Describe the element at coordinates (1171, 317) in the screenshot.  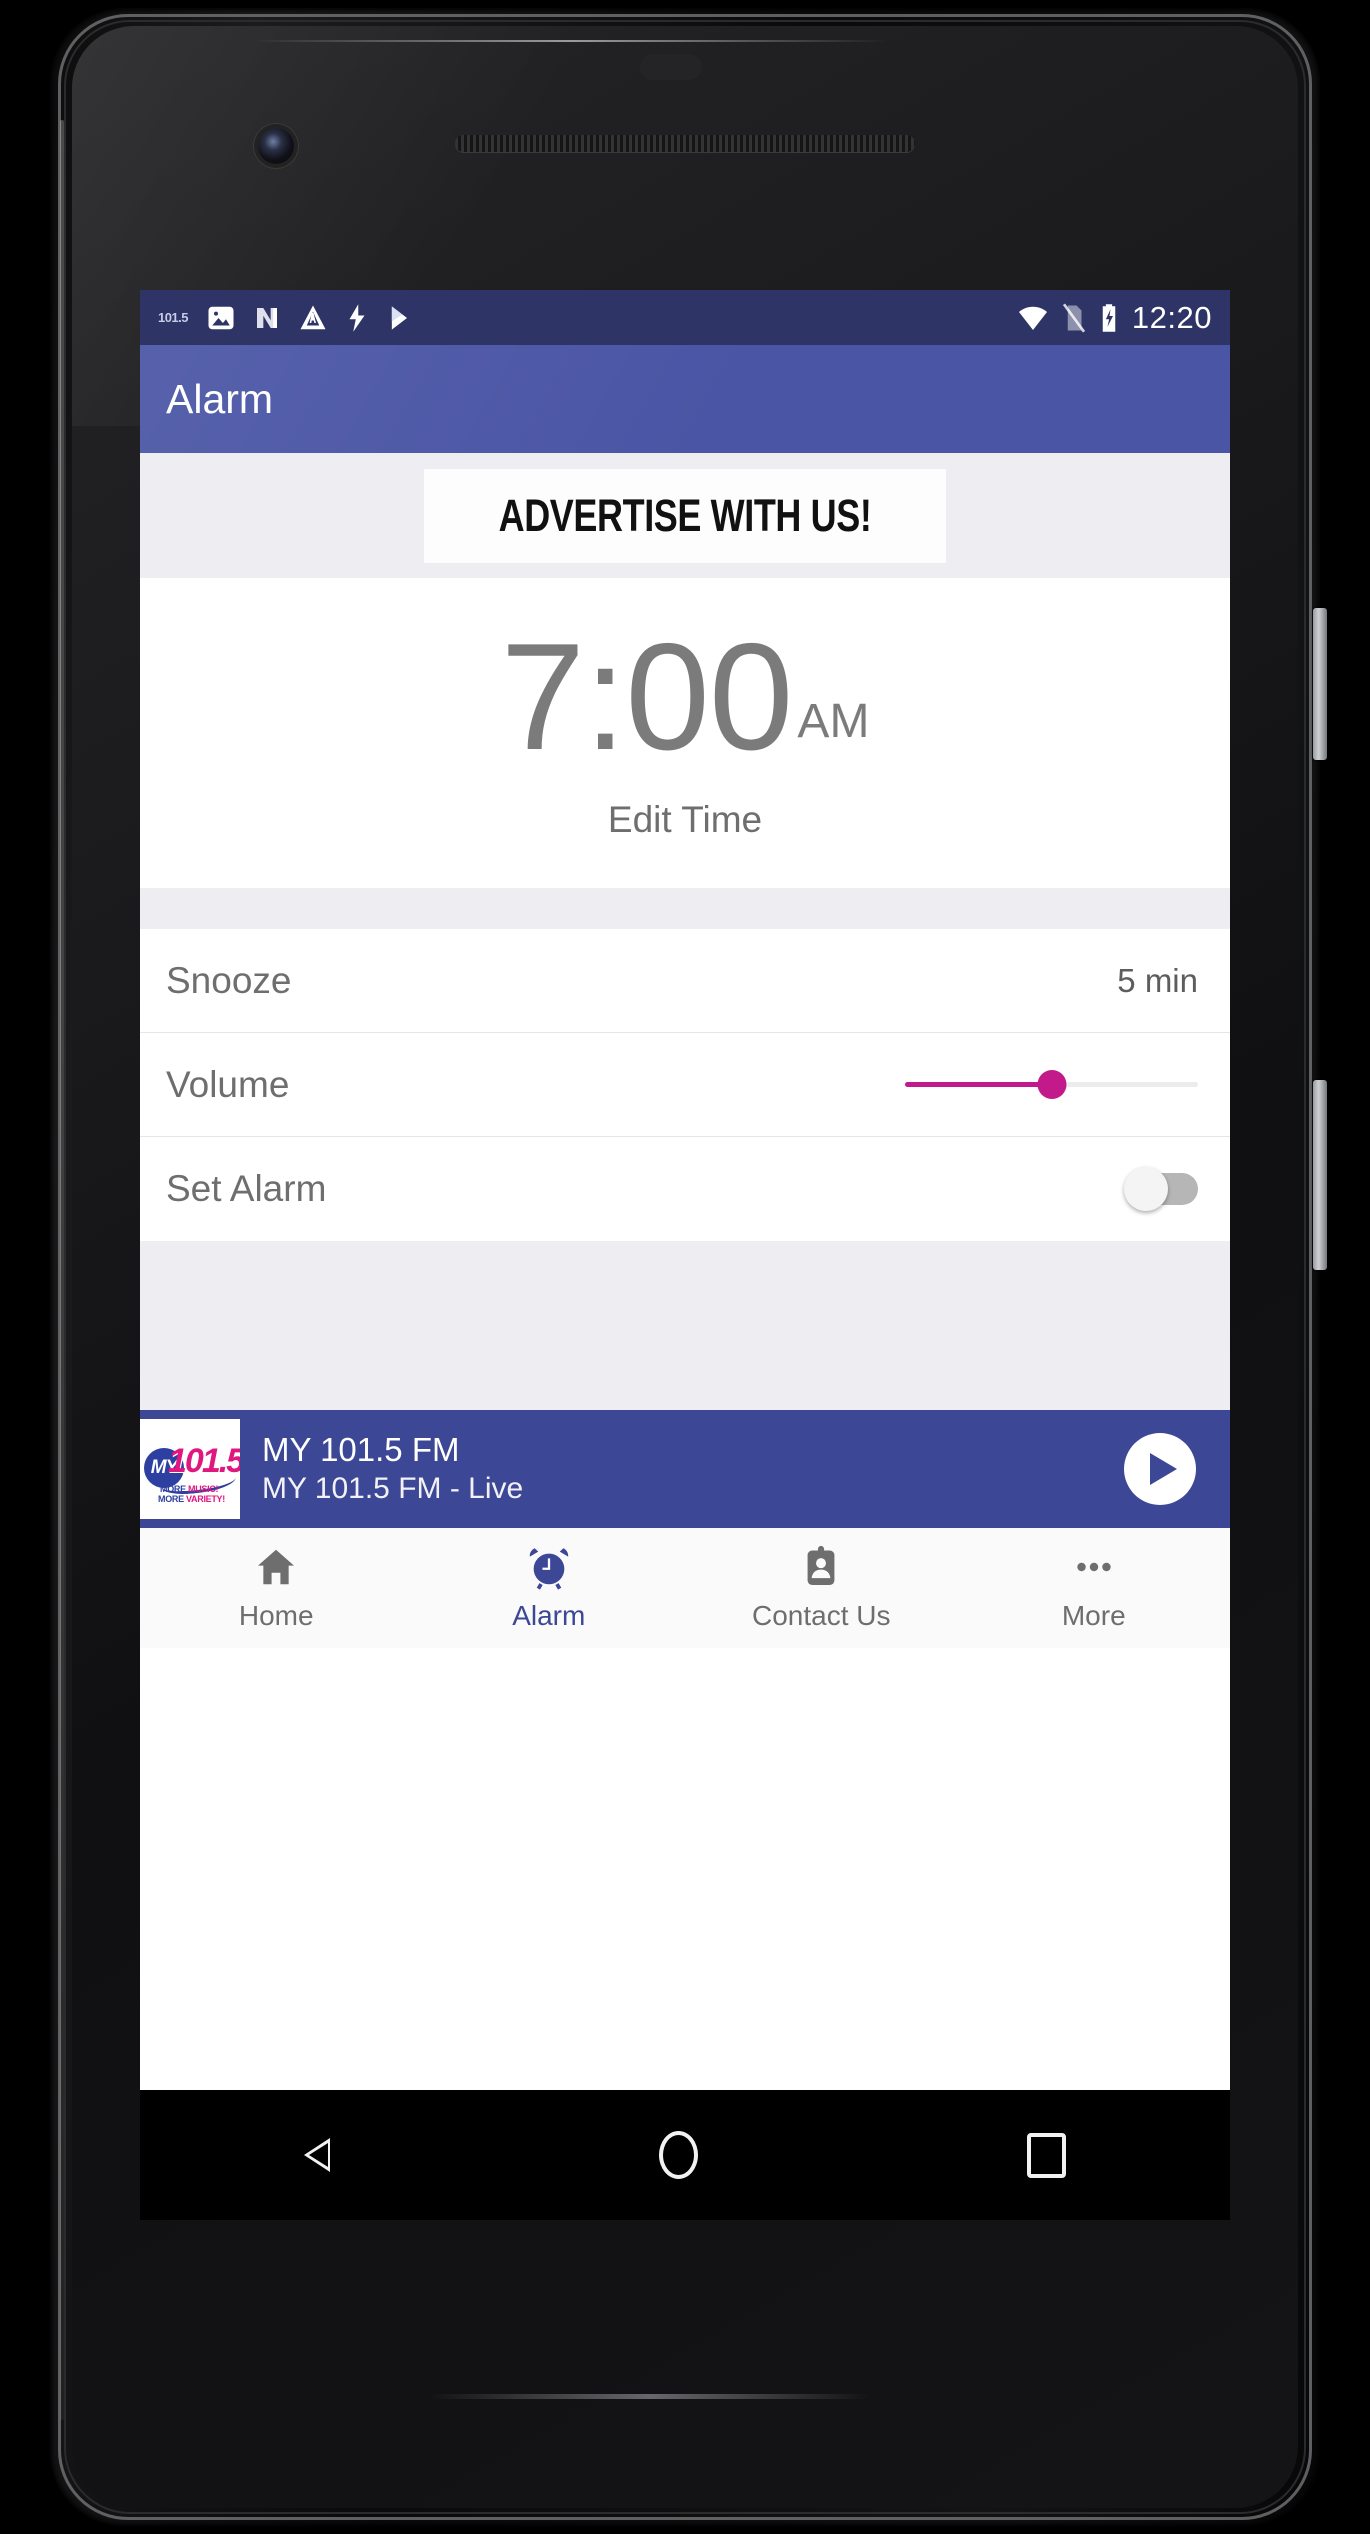
I see `status-bar-clock: 12:20` at that location.